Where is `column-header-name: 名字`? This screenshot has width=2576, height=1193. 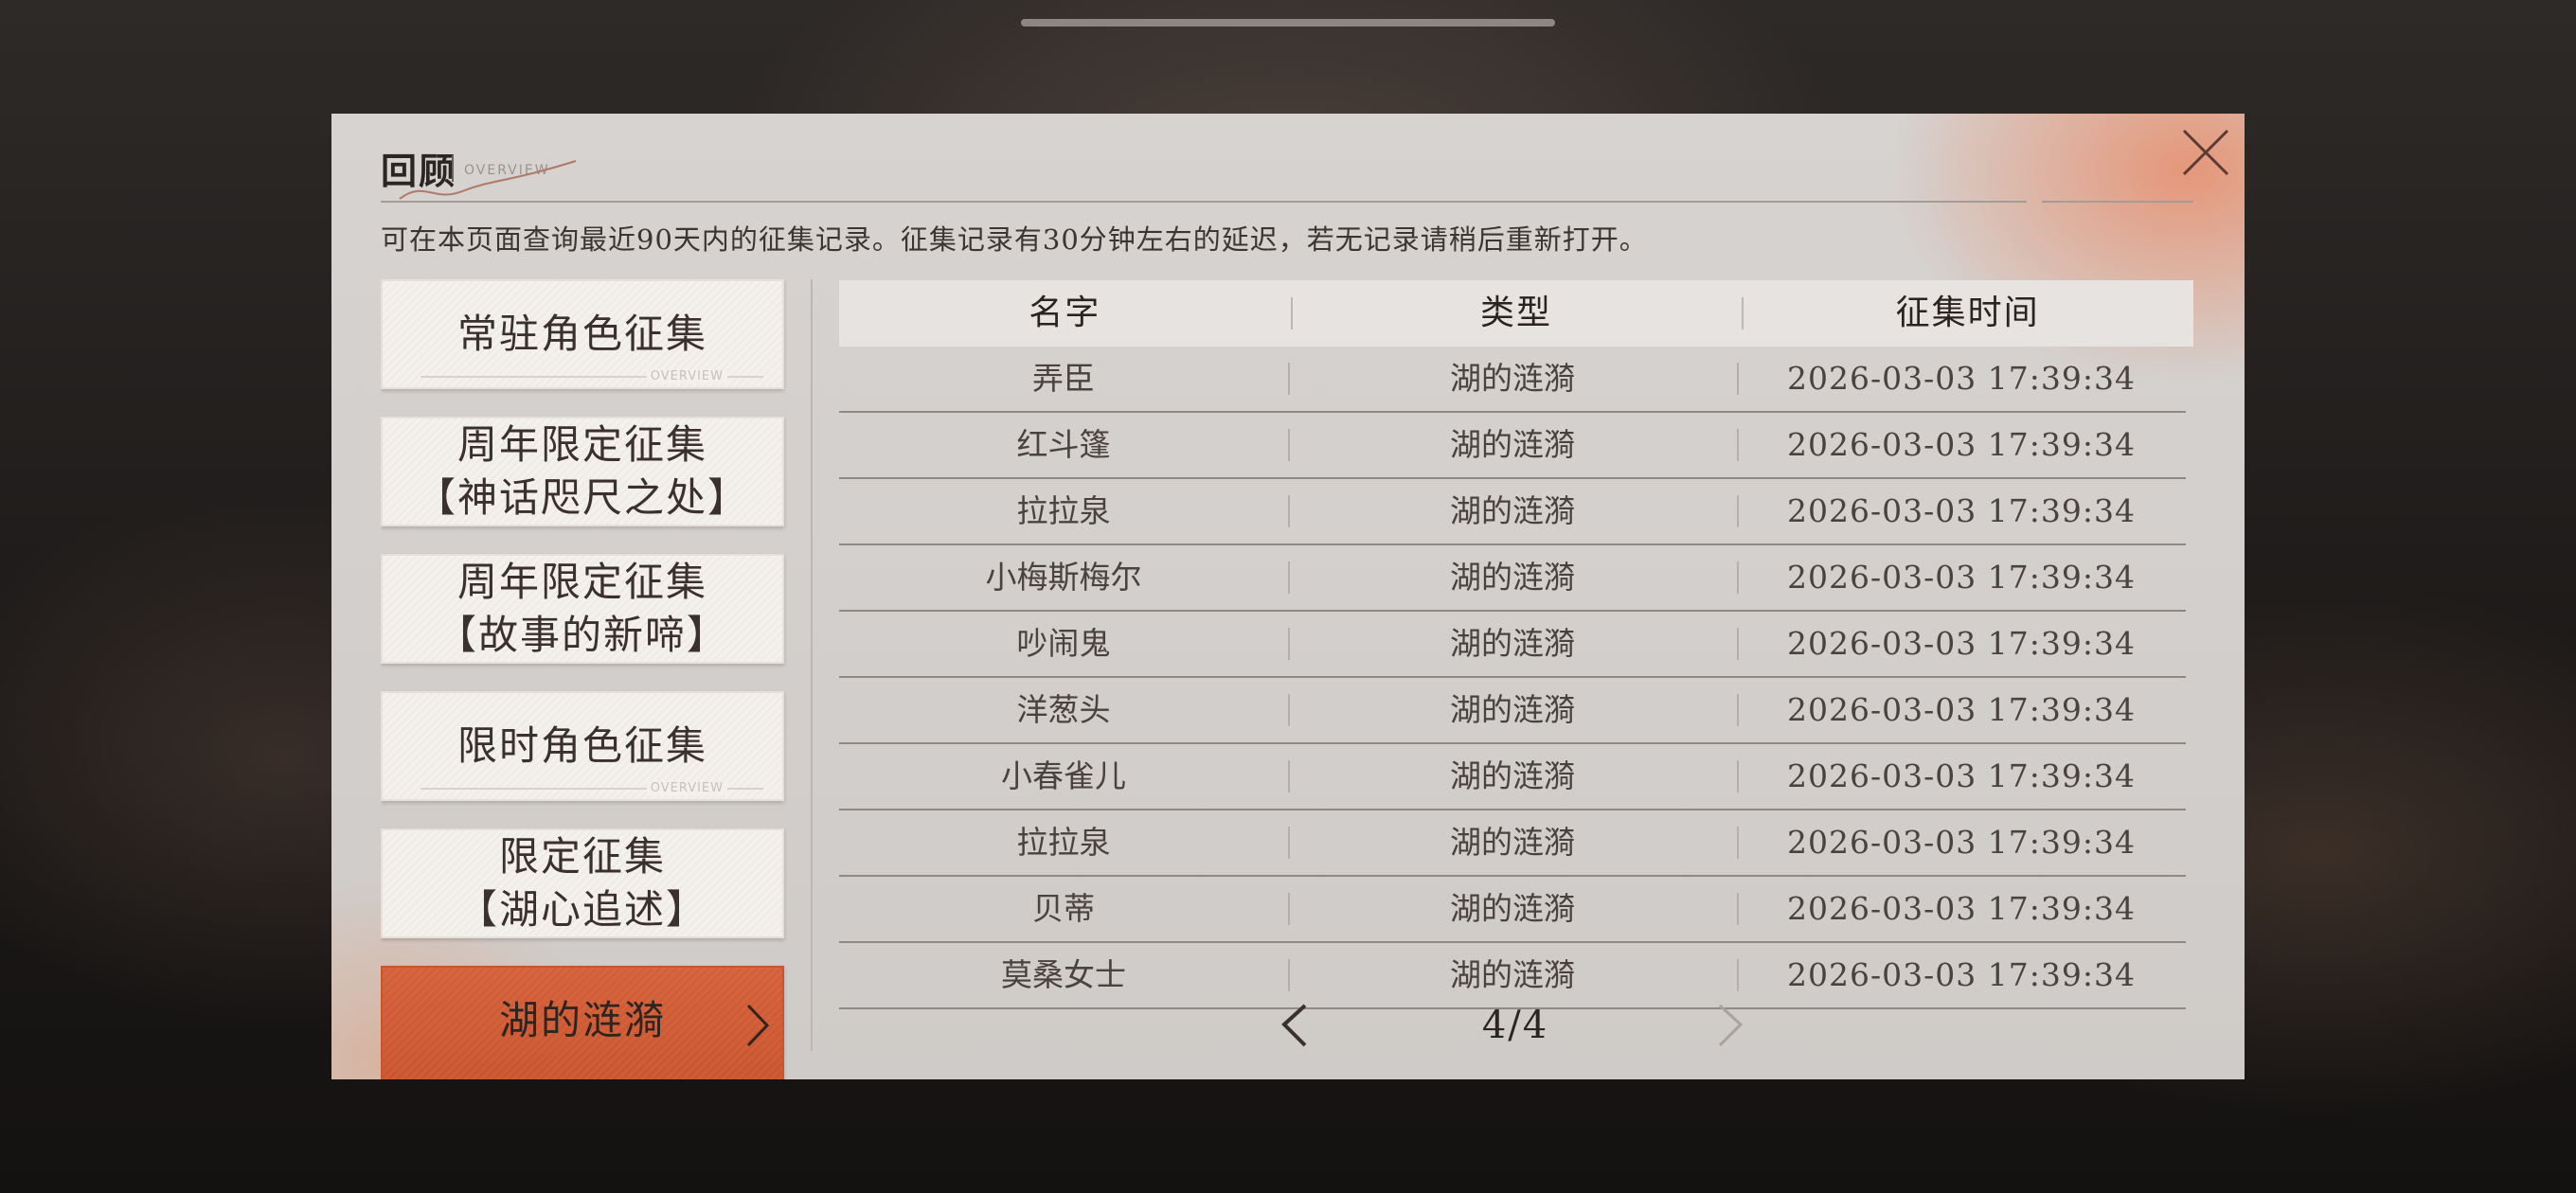
column-header-name: 名字 is located at coordinates (1065, 313).